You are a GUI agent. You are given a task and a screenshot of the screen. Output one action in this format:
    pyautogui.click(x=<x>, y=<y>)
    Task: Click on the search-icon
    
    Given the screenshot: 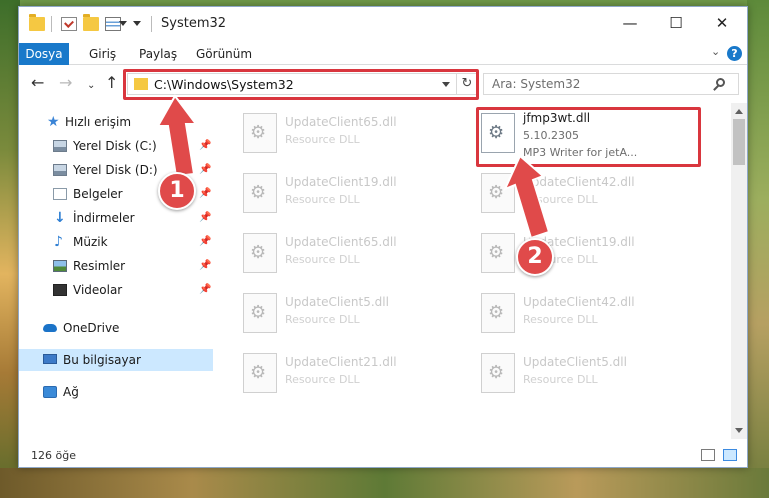 What is the action you would take?
    pyautogui.click(x=720, y=82)
    